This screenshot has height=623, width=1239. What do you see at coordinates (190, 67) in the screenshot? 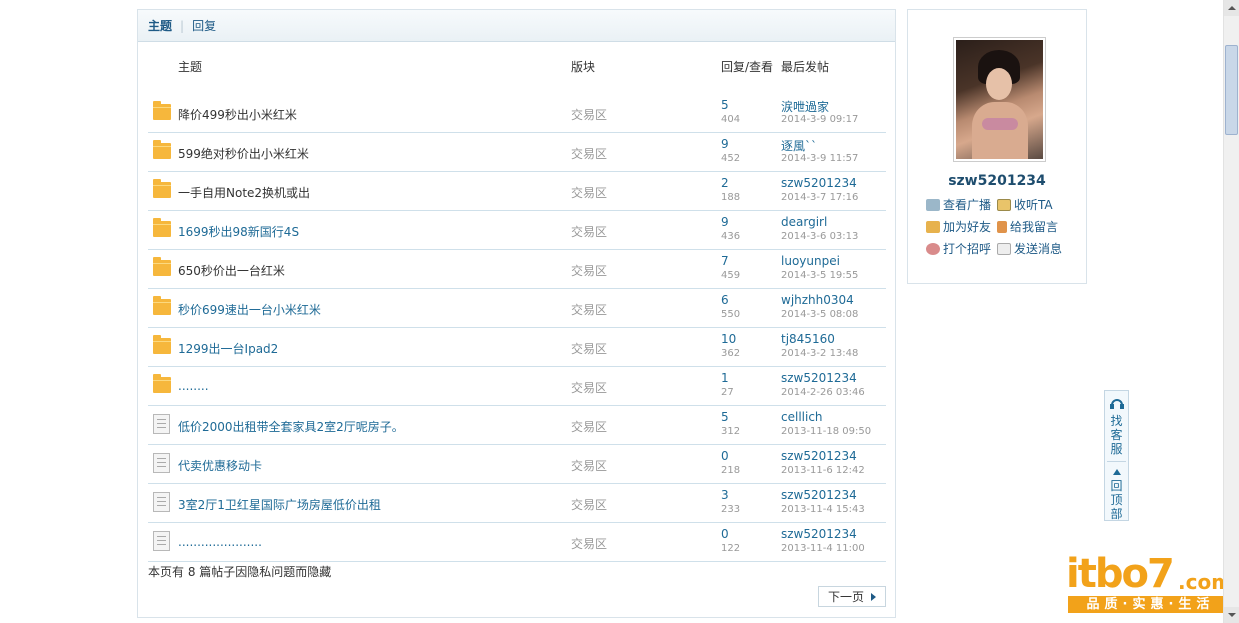
I see `header-topic: 主题` at bounding box center [190, 67].